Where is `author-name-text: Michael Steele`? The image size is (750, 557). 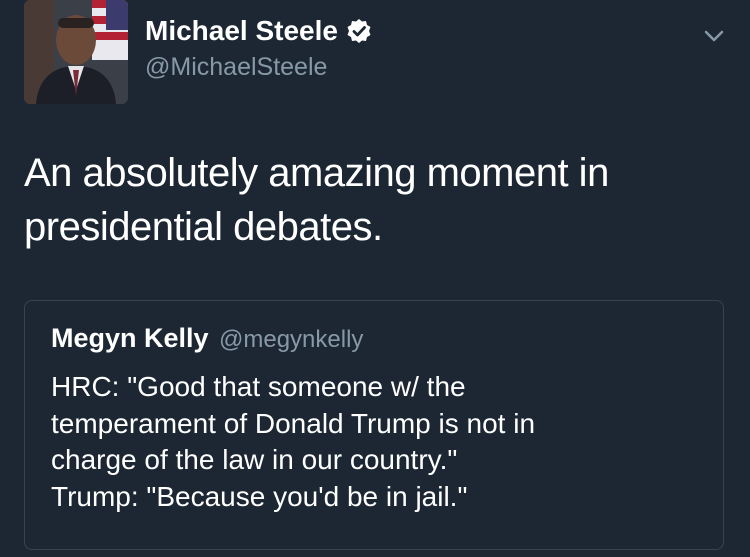
author-name-text: Michael Steele is located at coordinates (241, 30).